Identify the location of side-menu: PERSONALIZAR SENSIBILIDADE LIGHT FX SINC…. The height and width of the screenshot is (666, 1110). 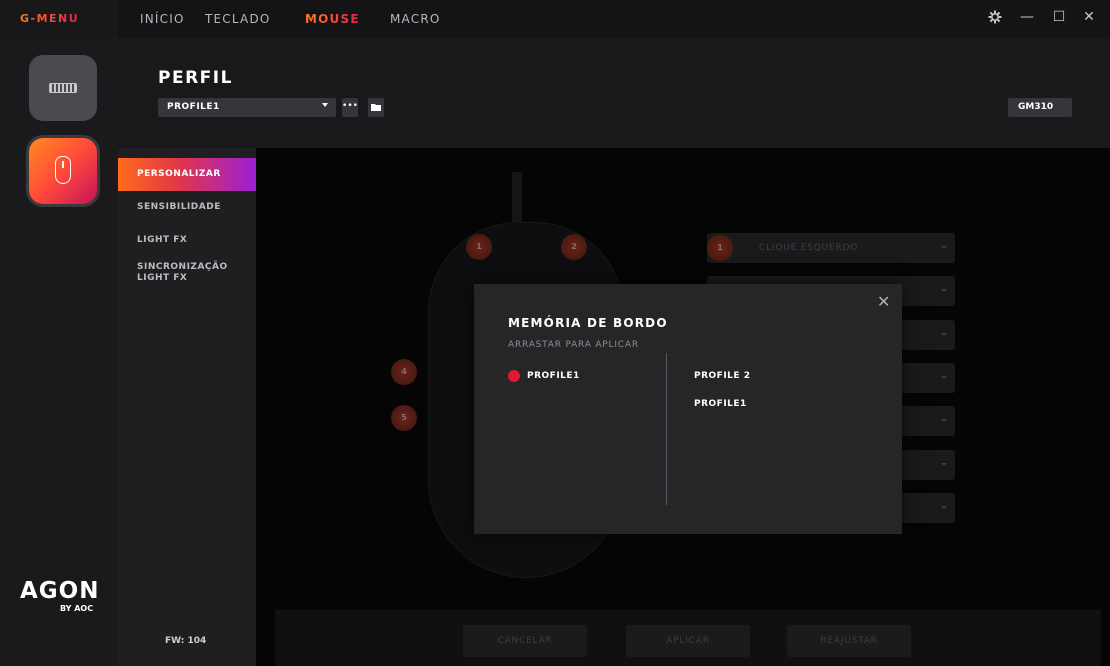
(187, 407).